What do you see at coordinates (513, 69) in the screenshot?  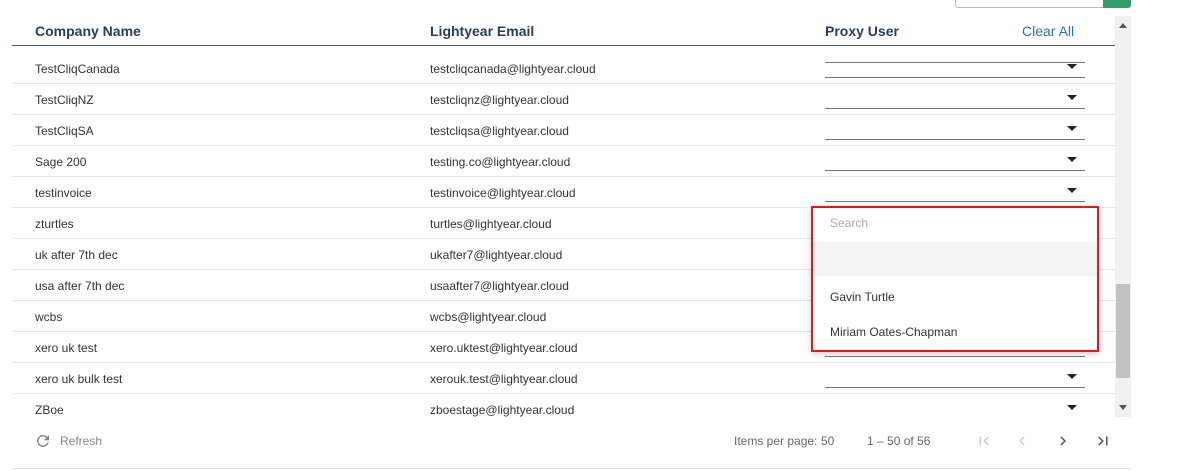 I see `lightyear-email-cell: testcliqcanada@lightyear.cloud` at bounding box center [513, 69].